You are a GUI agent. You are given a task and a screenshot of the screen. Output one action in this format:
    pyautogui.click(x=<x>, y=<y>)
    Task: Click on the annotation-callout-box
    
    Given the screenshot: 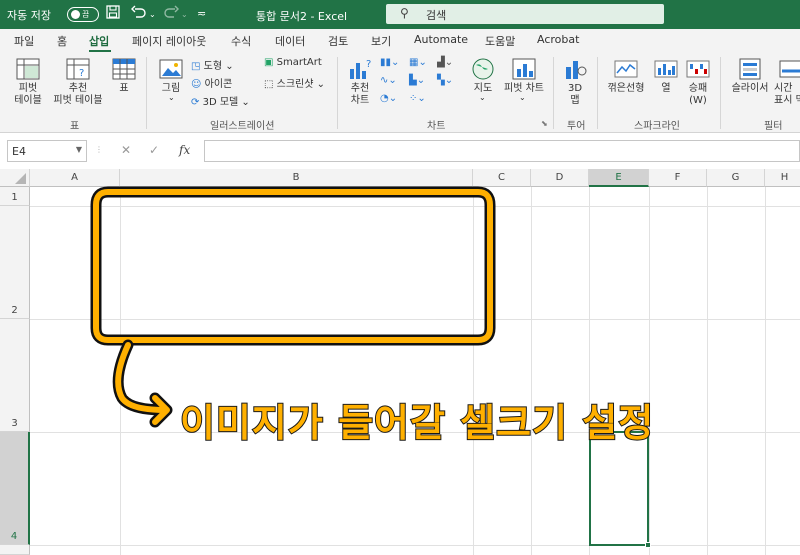 What is the action you would take?
    pyautogui.click(x=293, y=266)
    